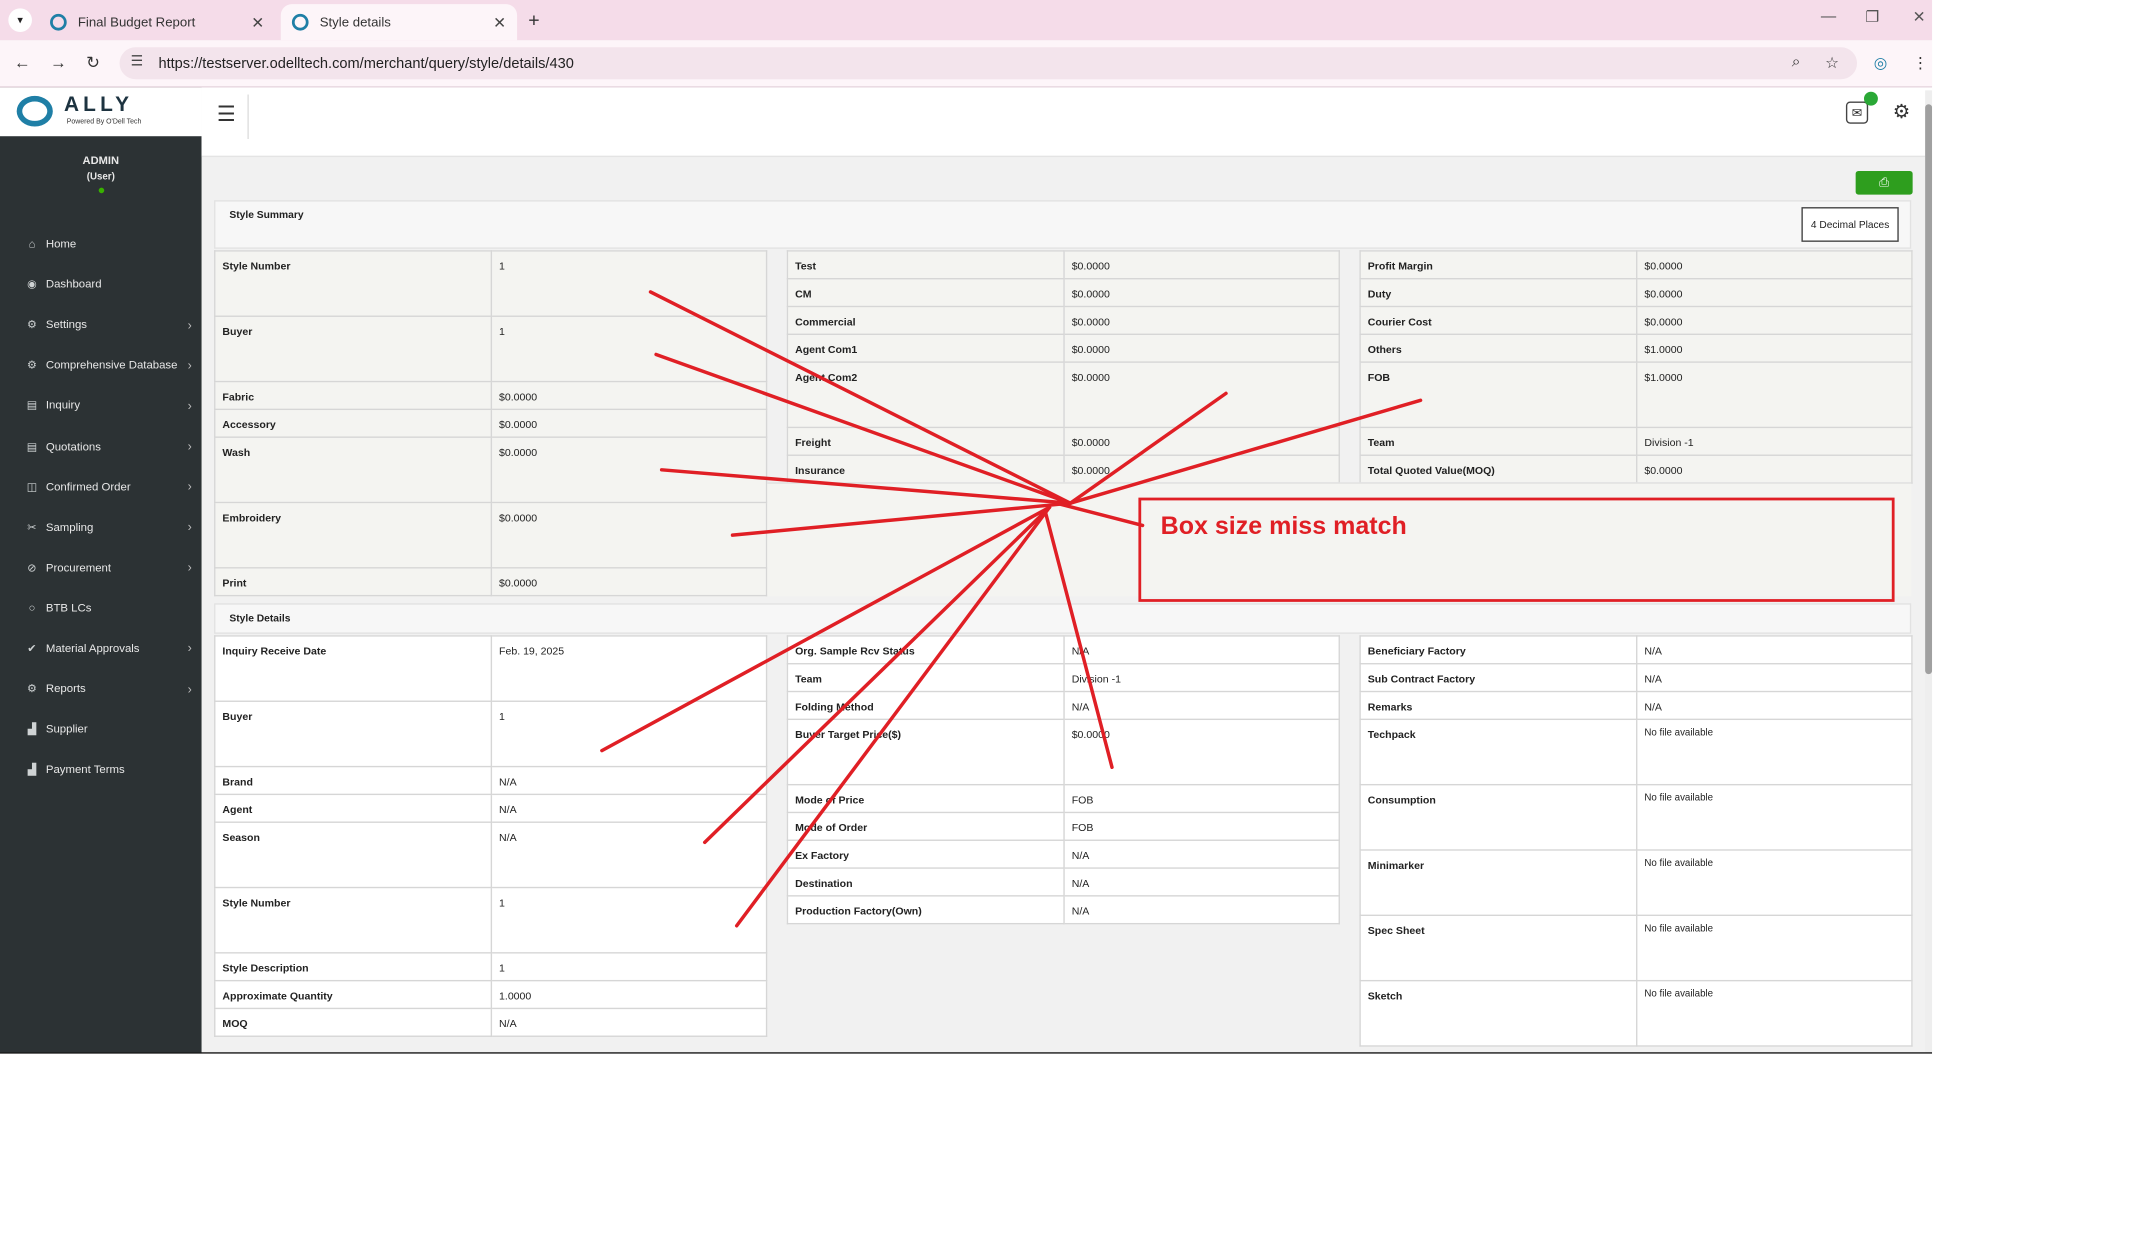 This screenshot has height=1246, width=2155. I want to click on sidebar-item-confirmed-order: ◫ Confirmed Order ›, so click(101, 486).